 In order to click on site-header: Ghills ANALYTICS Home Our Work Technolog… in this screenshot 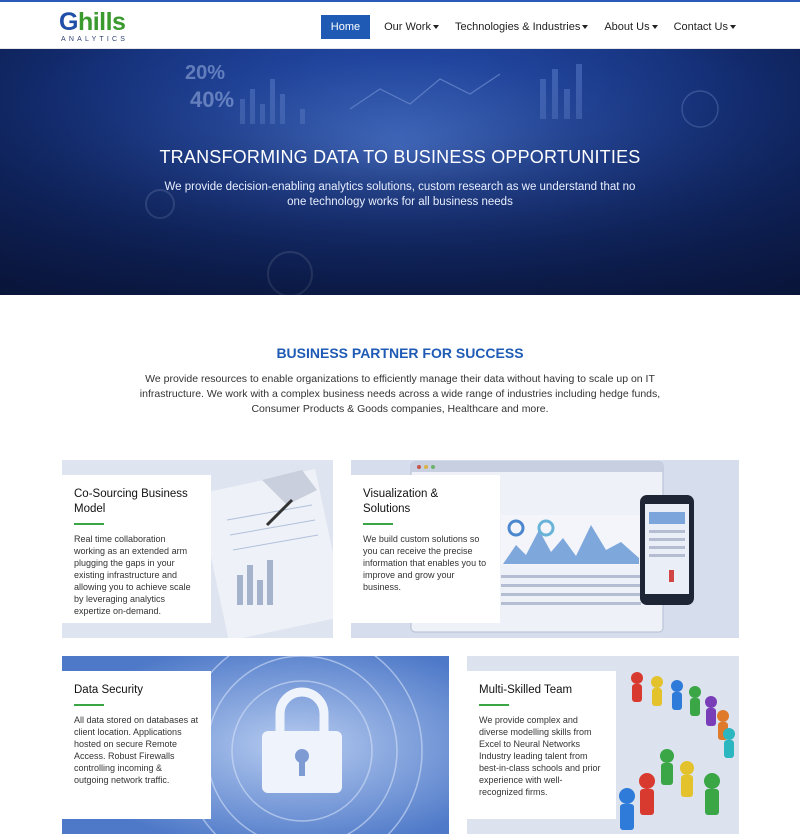, I will do `click(400, 25)`.